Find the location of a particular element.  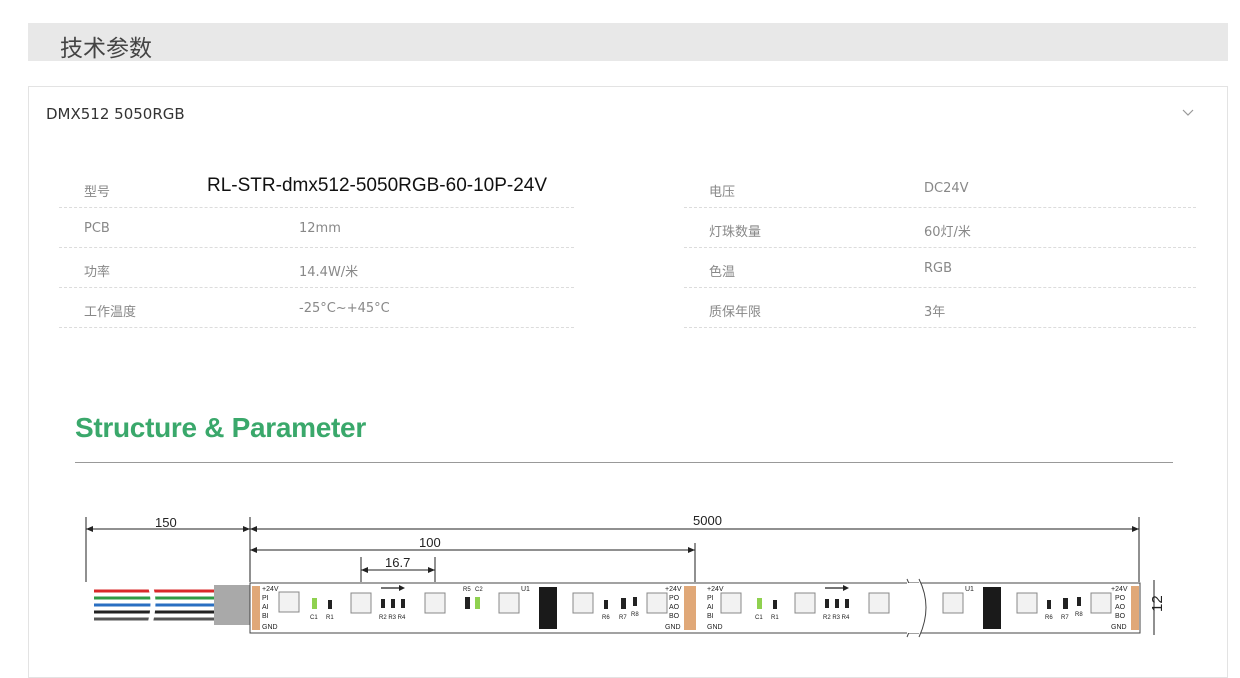

spec-row-model: 型号 RL-STR-dmx512-5050RGB-60-10P-24V is located at coordinates (316, 188).